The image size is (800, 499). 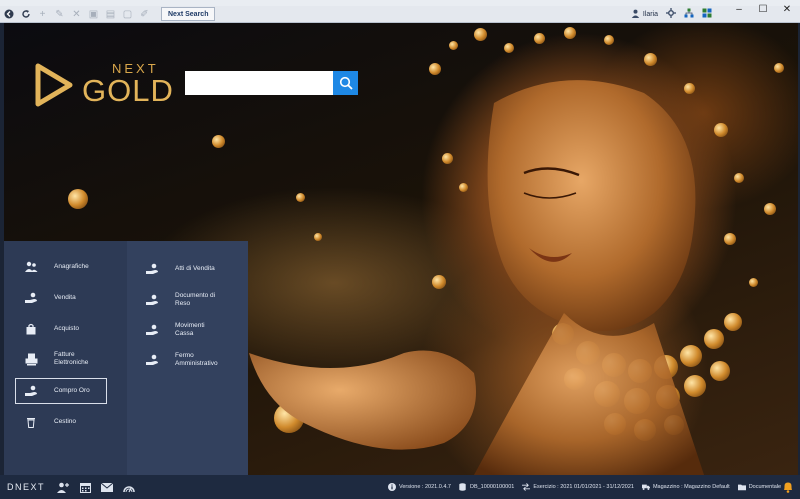 I want to click on minimize-button: –, so click(x=739, y=10).